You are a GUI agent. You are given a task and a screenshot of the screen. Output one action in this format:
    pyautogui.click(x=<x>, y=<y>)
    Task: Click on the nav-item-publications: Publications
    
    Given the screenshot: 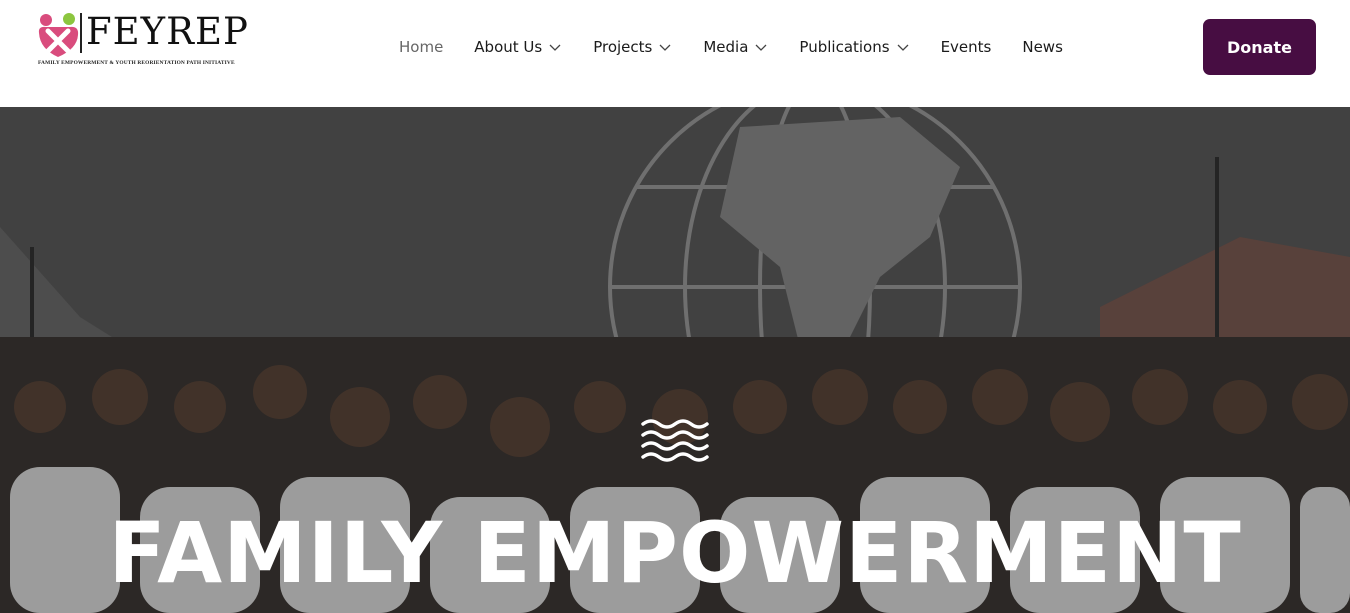 What is the action you would take?
    pyautogui.click(x=854, y=47)
    